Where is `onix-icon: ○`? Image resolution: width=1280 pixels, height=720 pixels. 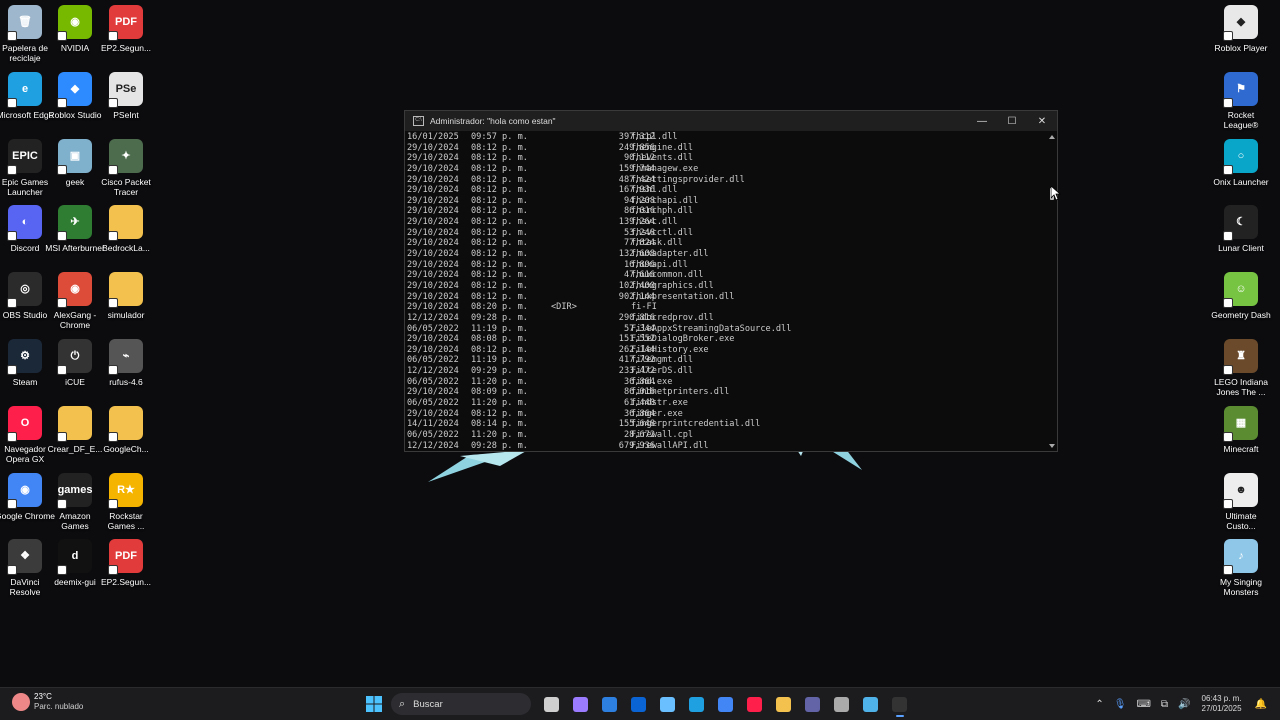 onix-icon: ○ is located at coordinates (1241, 156).